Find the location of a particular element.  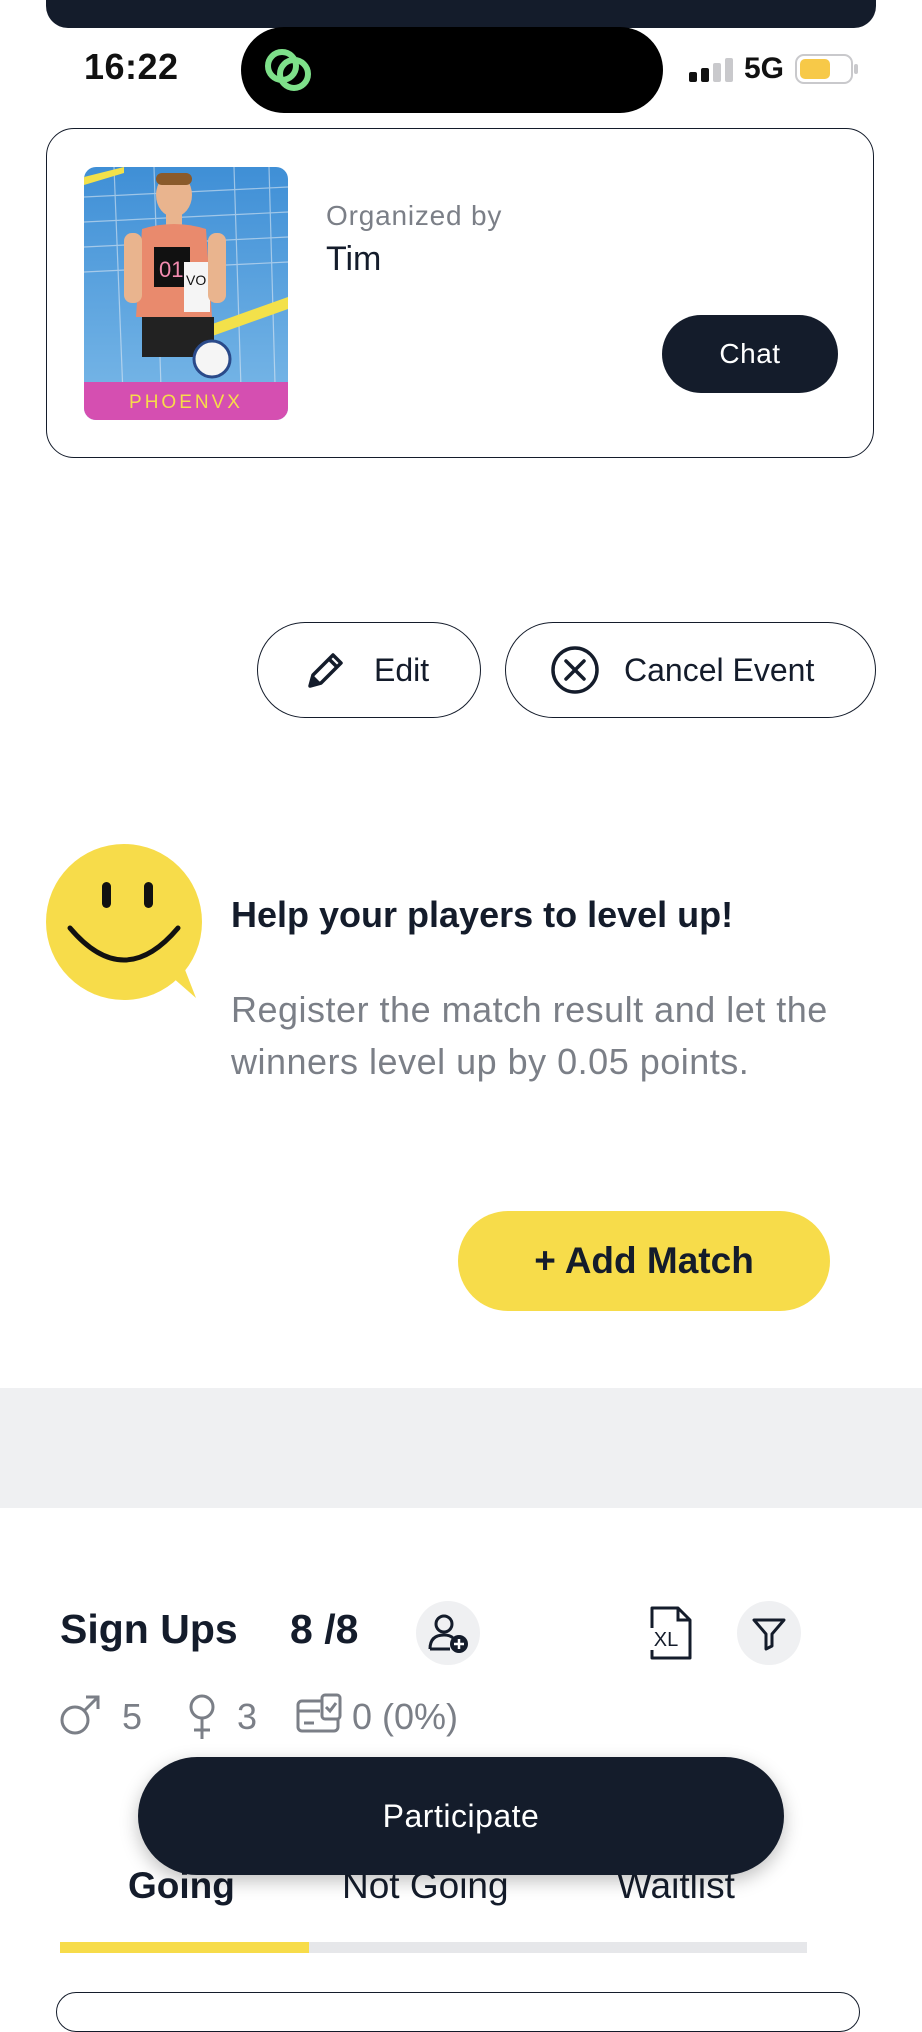

tab-active-indicator is located at coordinates (184, 1947).